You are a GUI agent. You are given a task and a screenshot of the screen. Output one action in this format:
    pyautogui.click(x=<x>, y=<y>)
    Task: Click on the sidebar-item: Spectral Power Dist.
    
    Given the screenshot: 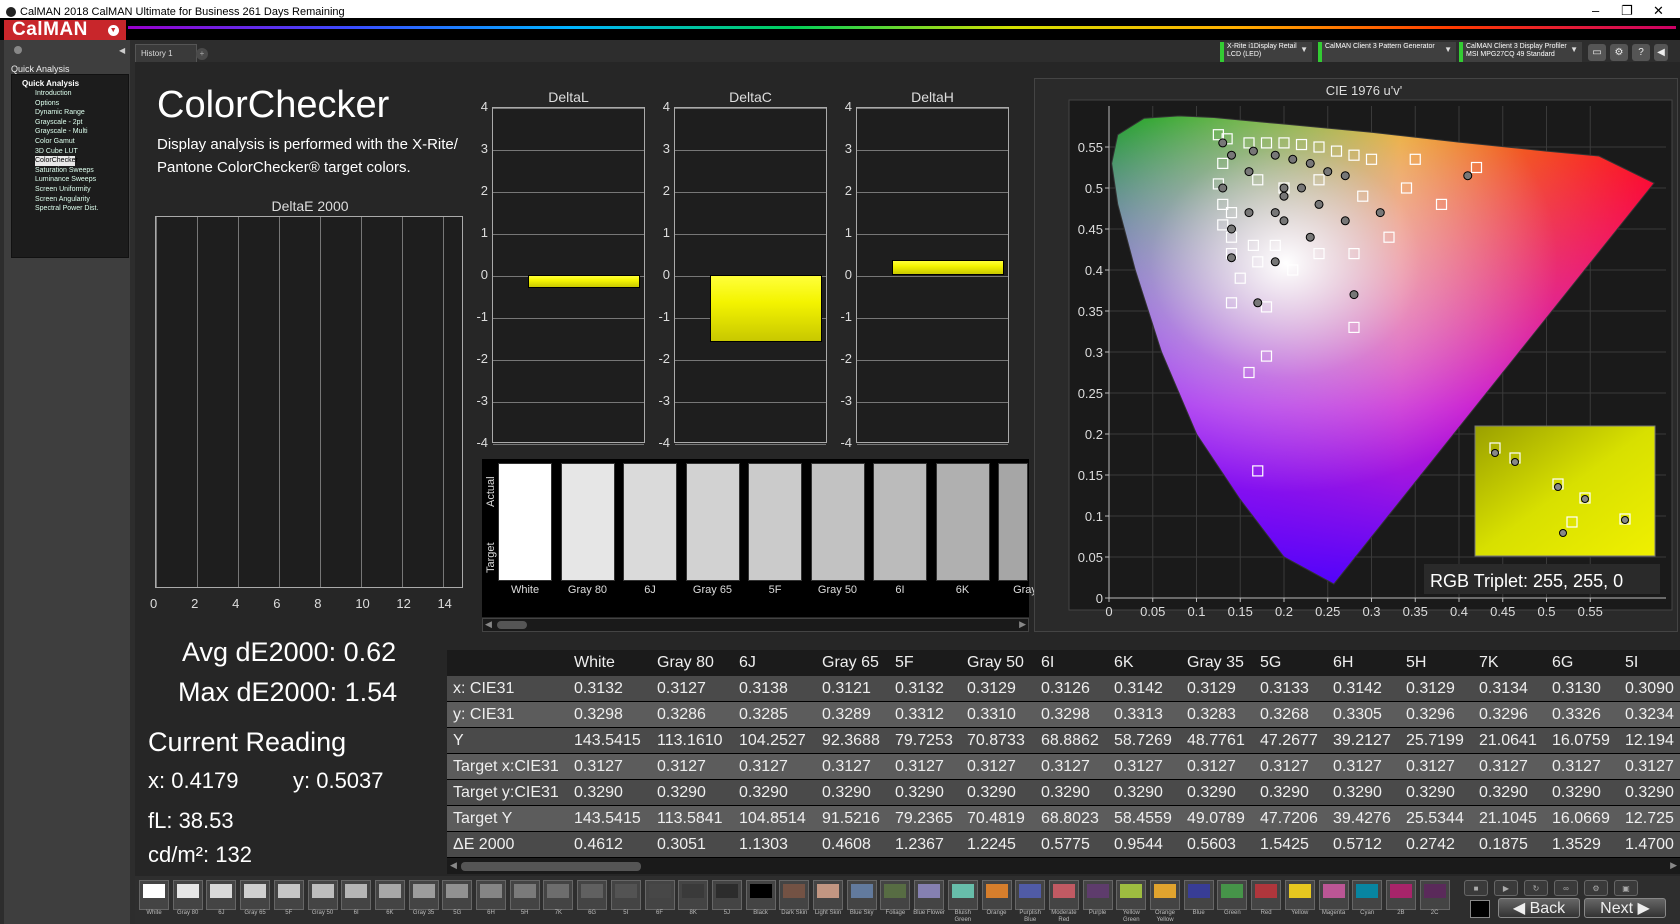 What is the action you would take?
    pyautogui.click(x=75, y=209)
    